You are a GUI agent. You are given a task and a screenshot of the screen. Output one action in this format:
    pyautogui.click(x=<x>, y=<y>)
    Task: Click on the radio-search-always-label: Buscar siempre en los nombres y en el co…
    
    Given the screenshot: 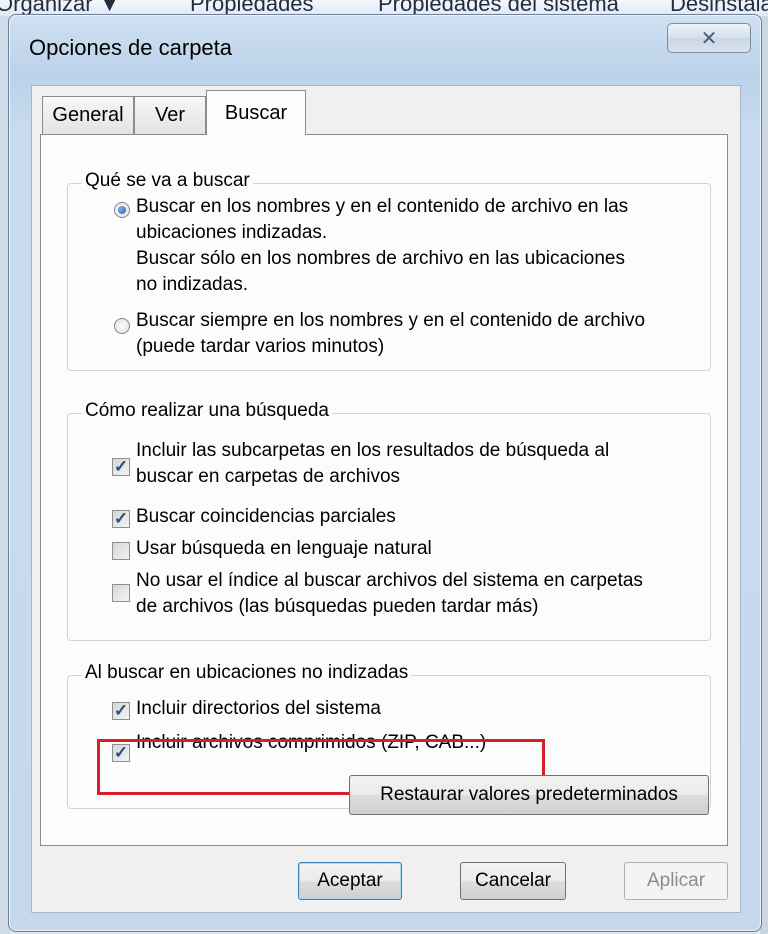 What is the action you would take?
    pyautogui.click(x=390, y=334)
    